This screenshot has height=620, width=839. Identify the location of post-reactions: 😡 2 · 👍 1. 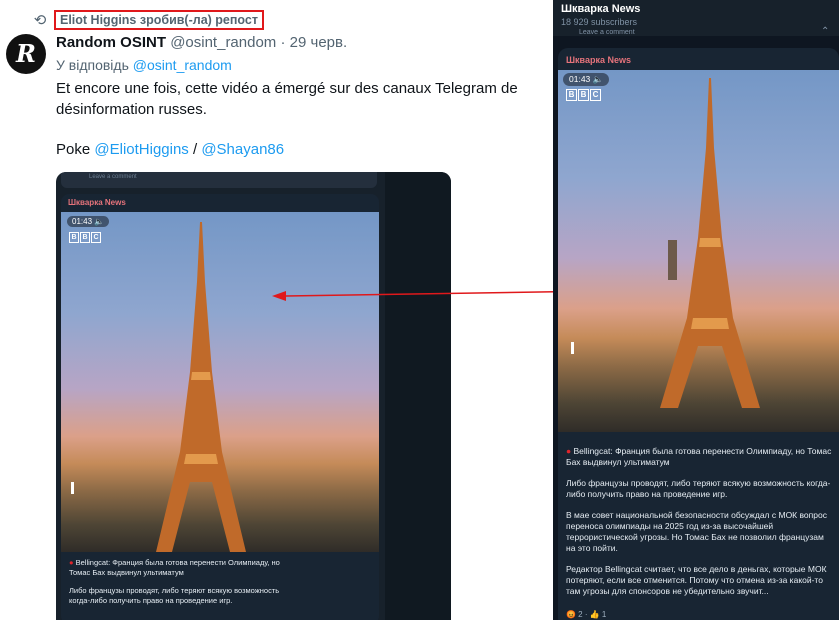
(586, 614).